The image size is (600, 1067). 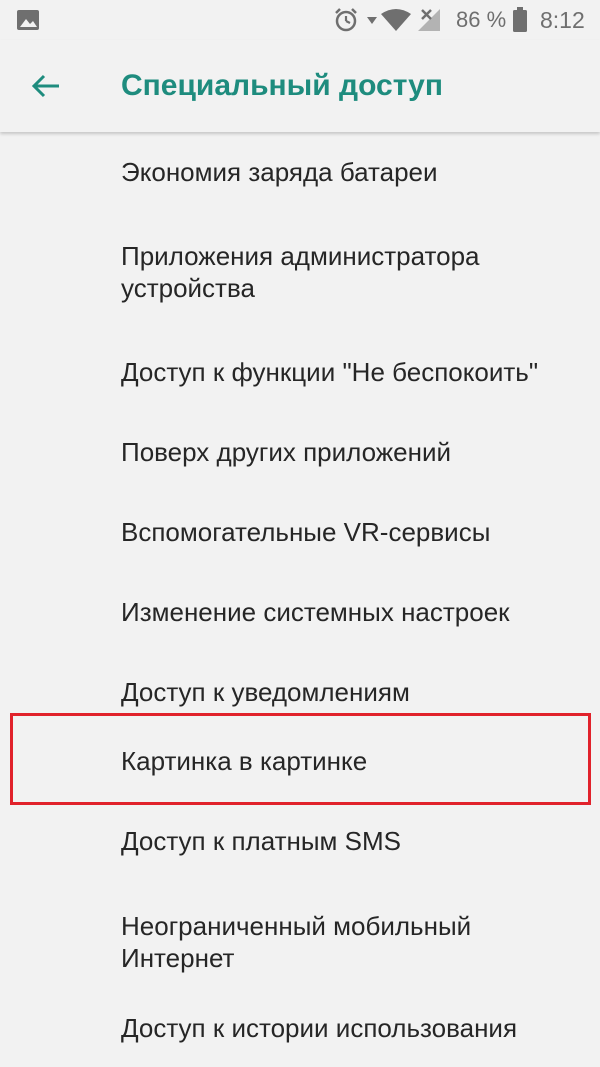 I want to click on list-item-label: Доступ к истории использования, so click(x=319, y=1028).